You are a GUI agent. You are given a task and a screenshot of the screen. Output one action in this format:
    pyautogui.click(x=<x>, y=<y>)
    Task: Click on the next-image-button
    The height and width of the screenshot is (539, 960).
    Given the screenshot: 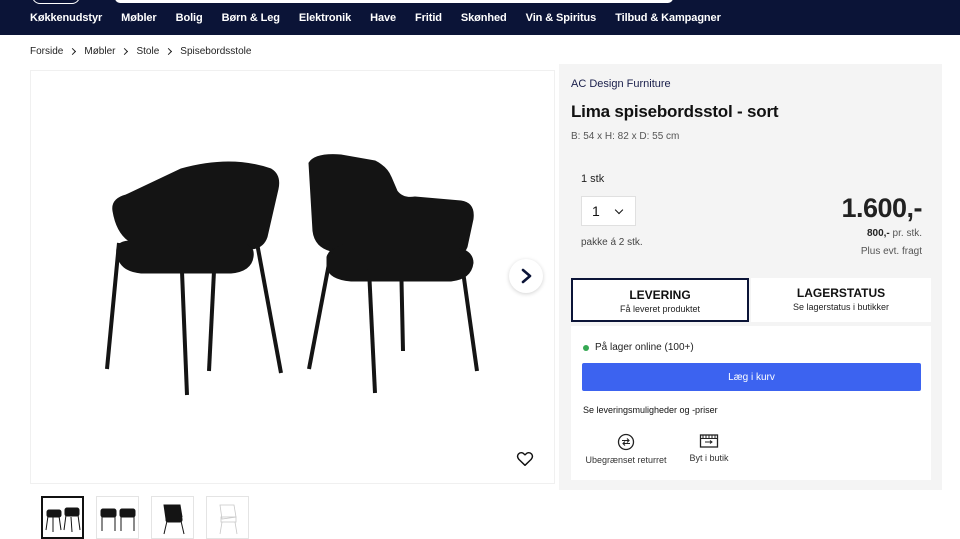 What is the action you would take?
    pyautogui.click(x=526, y=276)
    